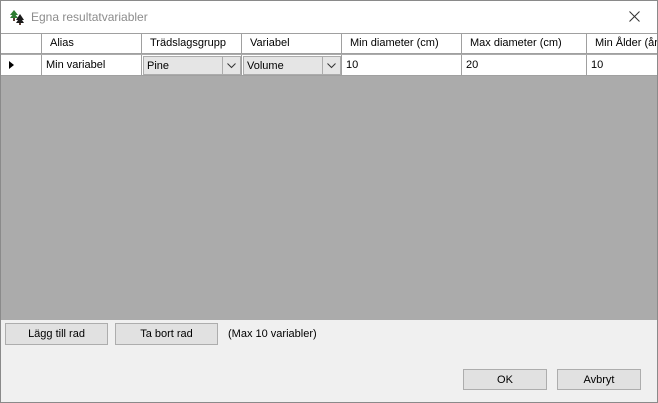 The width and height of the screenshot is (658, 403). What do you see at coordinates (92, 65) in the screenshot?
I see `alias-cell: Min variabel` at bounding box center [92, 65].